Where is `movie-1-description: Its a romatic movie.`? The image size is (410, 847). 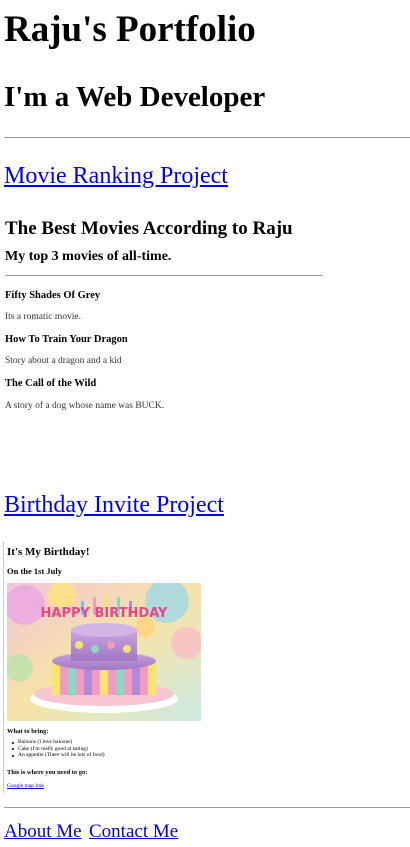 movie-1-description: Its a romatic movie. is located at coordinates (43, 317).